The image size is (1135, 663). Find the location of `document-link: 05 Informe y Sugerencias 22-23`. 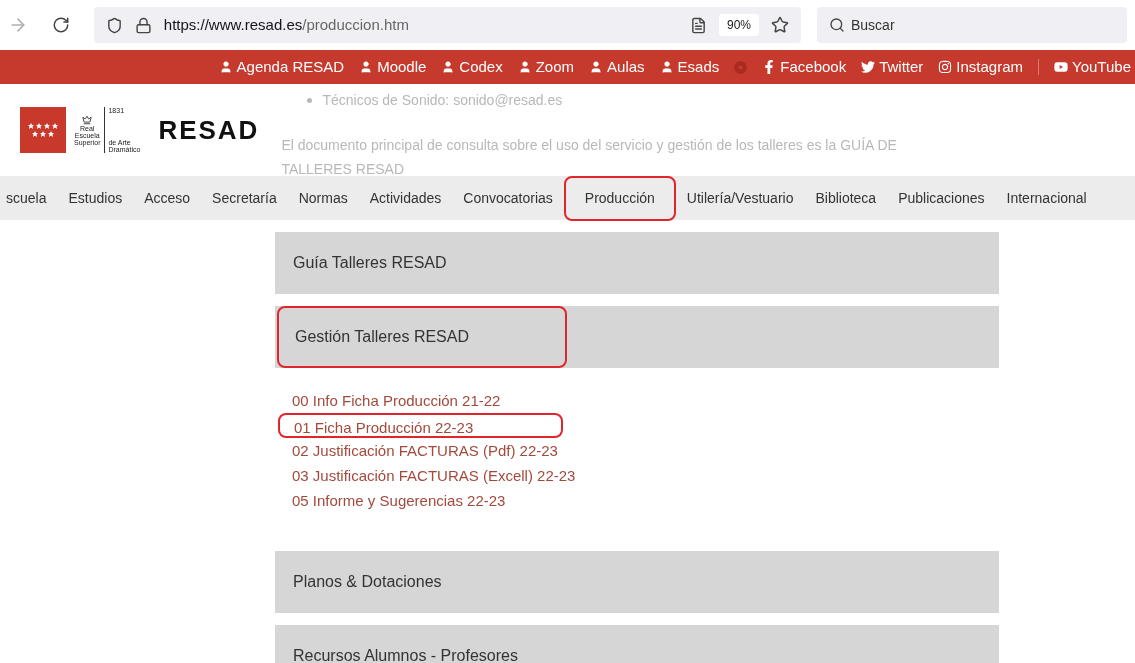

document-link: 05 Informe y Sugerencias 22-23 is located at coordinates (645, 500).